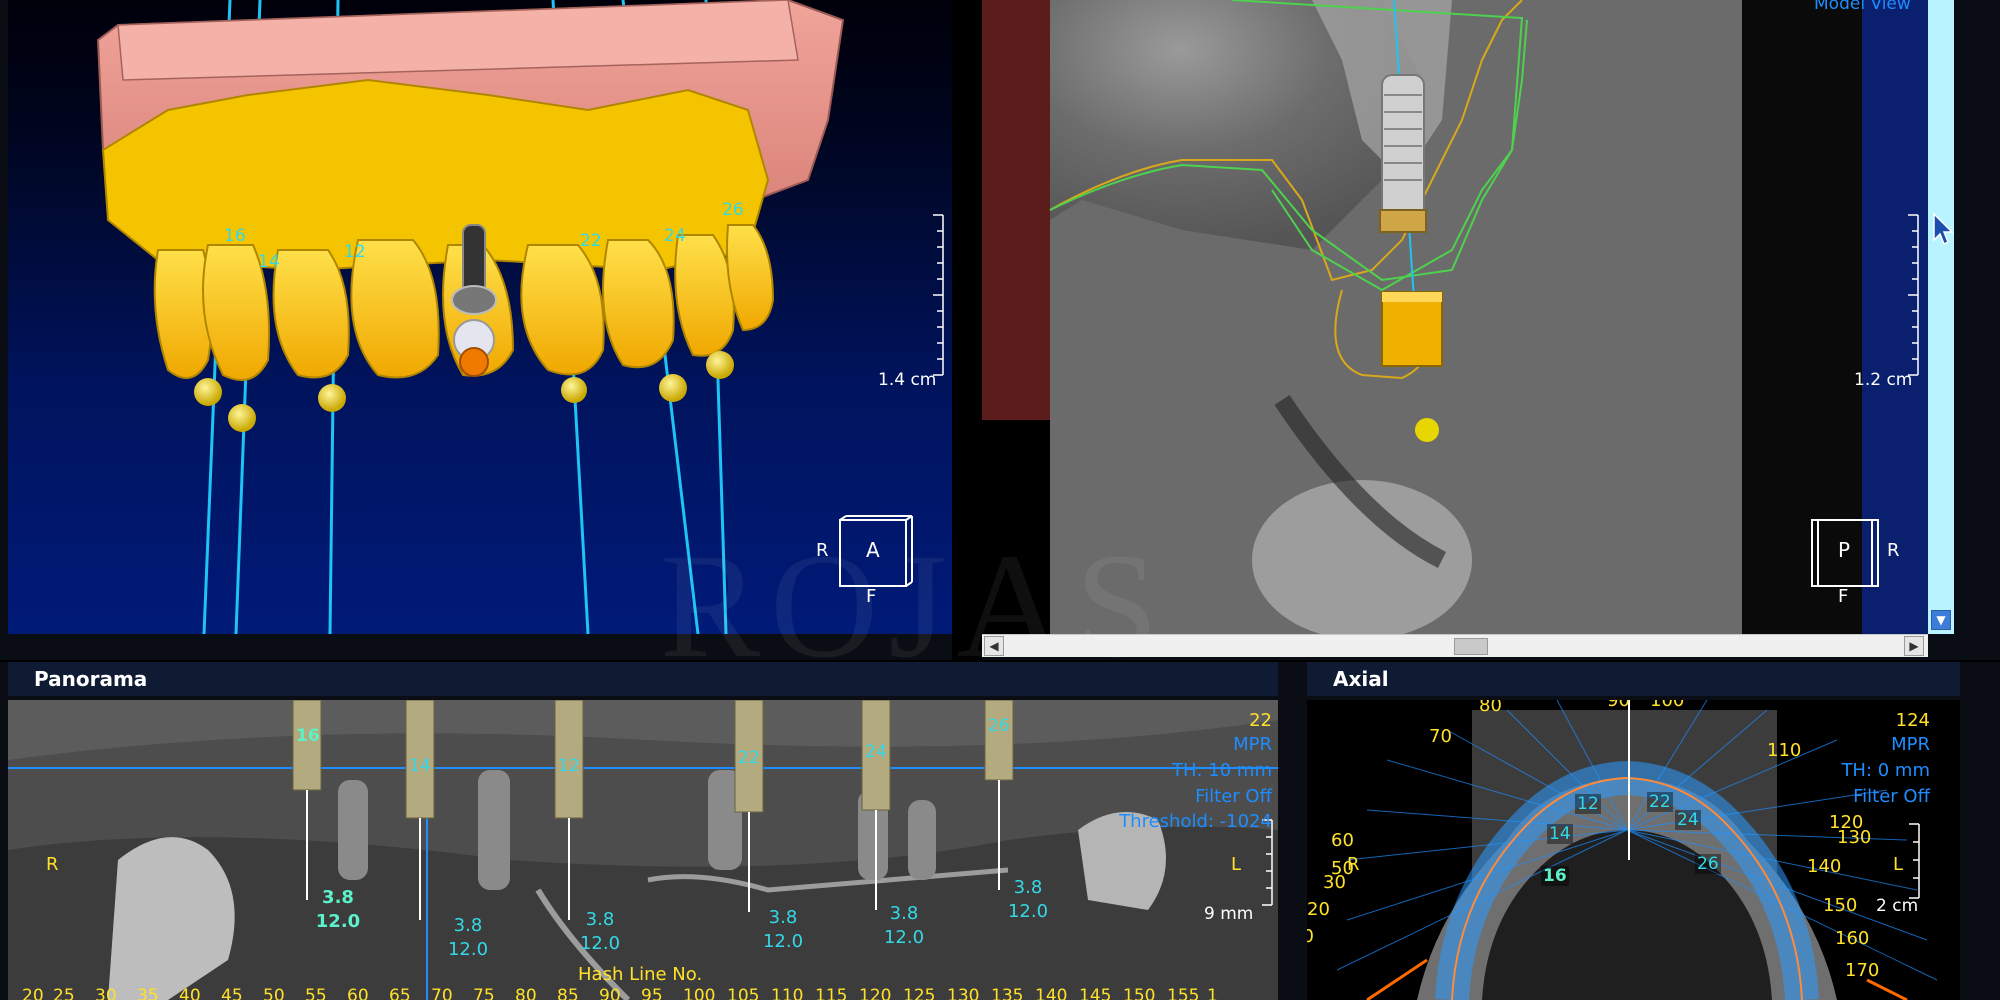 The image size is (2000, 1000). I want to click on pano-slice-number: 22, so click(1260, 720).